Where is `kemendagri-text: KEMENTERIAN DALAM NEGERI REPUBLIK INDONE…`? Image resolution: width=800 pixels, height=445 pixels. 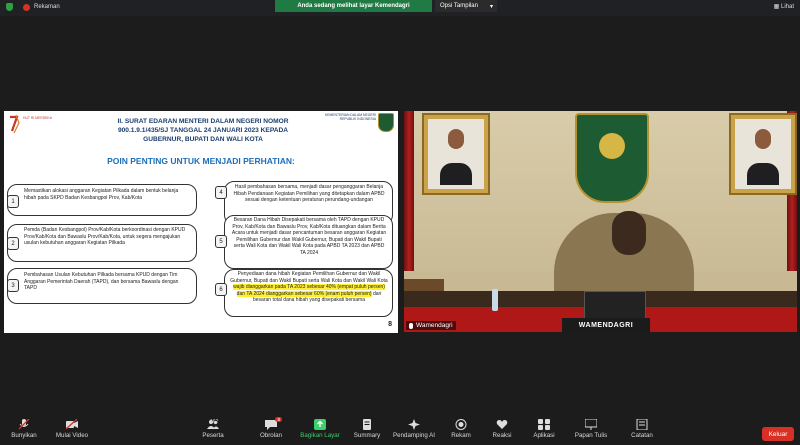
kemendagri-text: KEMENTERIAN DALAM NEGERI REPUBLIK INDONE… is located at coordinates (350, 117).